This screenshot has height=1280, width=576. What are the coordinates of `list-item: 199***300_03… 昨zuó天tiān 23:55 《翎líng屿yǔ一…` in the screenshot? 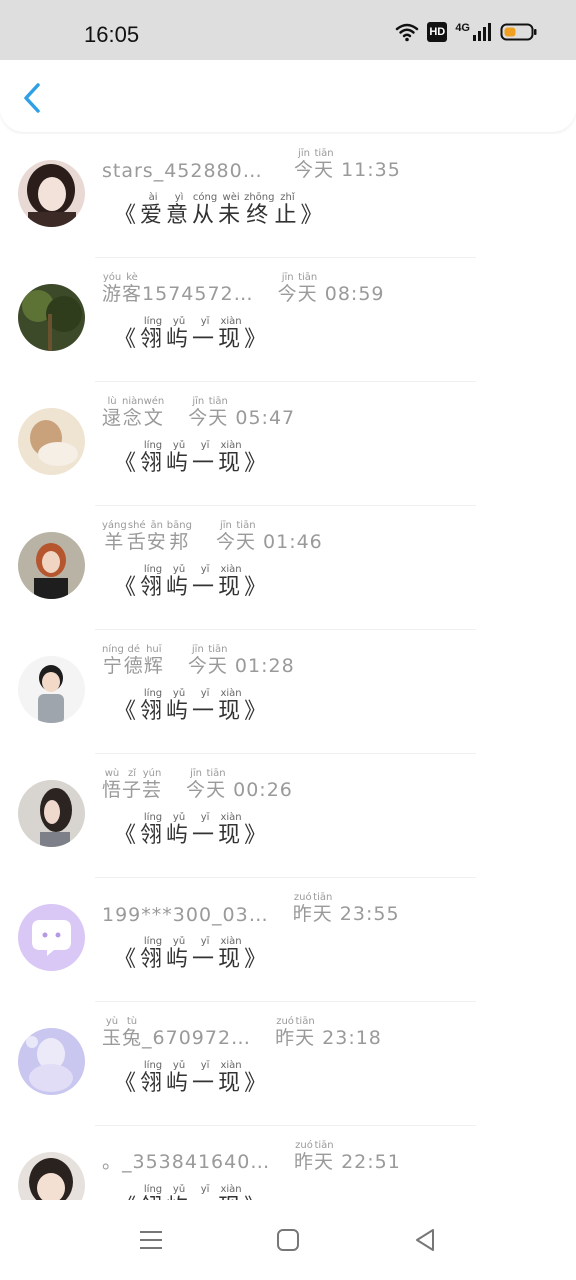 It's located at (288, 940).